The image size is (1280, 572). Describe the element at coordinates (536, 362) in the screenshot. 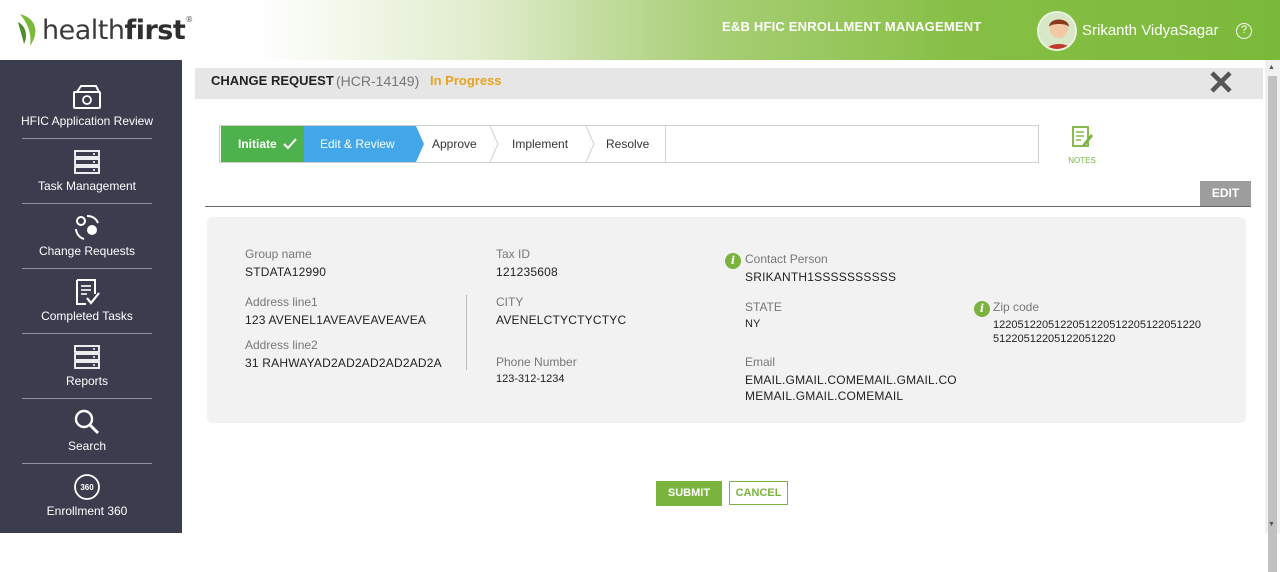

I see `phone-number-label: Phone Number` at that location.